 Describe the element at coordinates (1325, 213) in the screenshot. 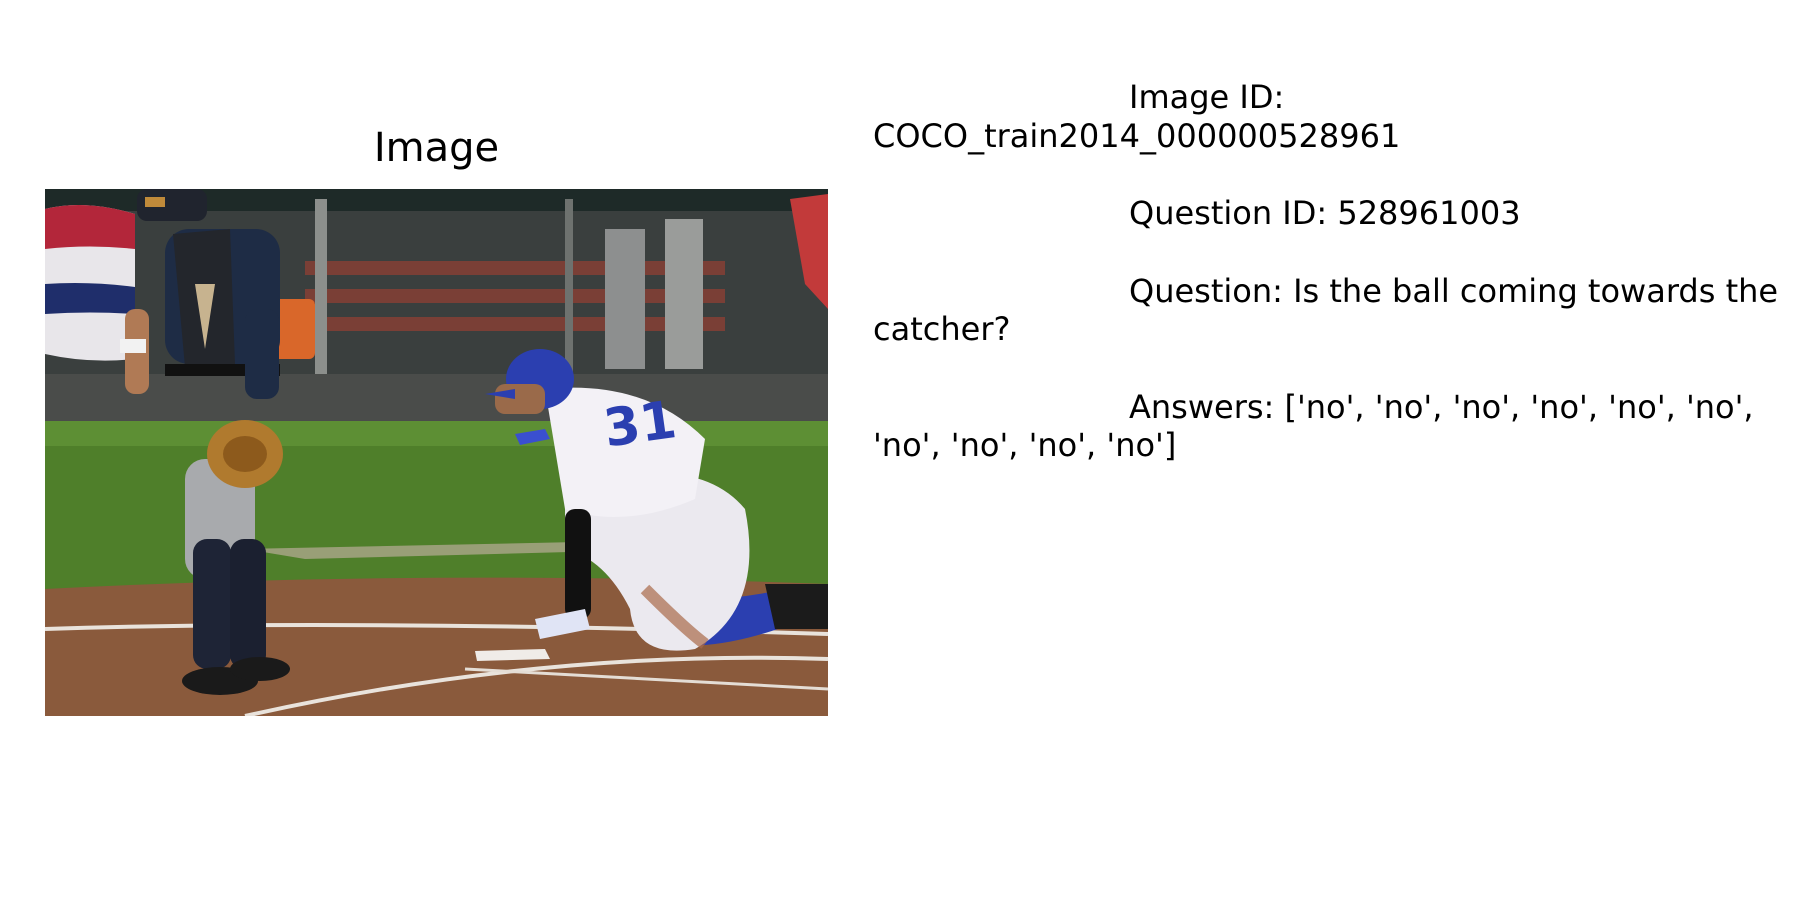

I see `question-id-text: Question ID: 528961003` at that location.